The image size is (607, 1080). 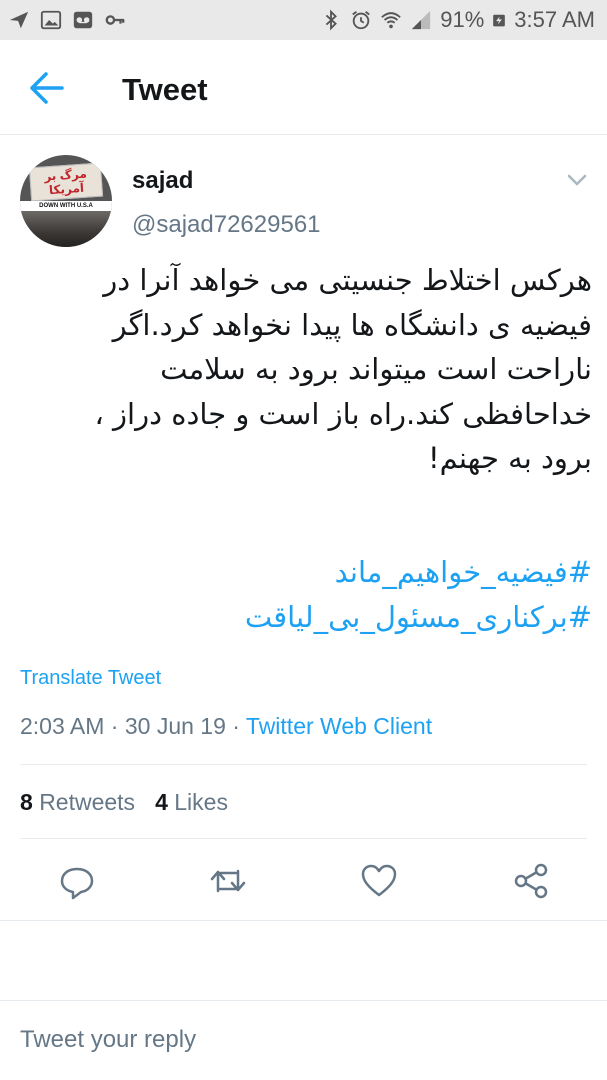 I want to click on translate-tweet-link: Translate Tweet, so click(x=90, y=678).